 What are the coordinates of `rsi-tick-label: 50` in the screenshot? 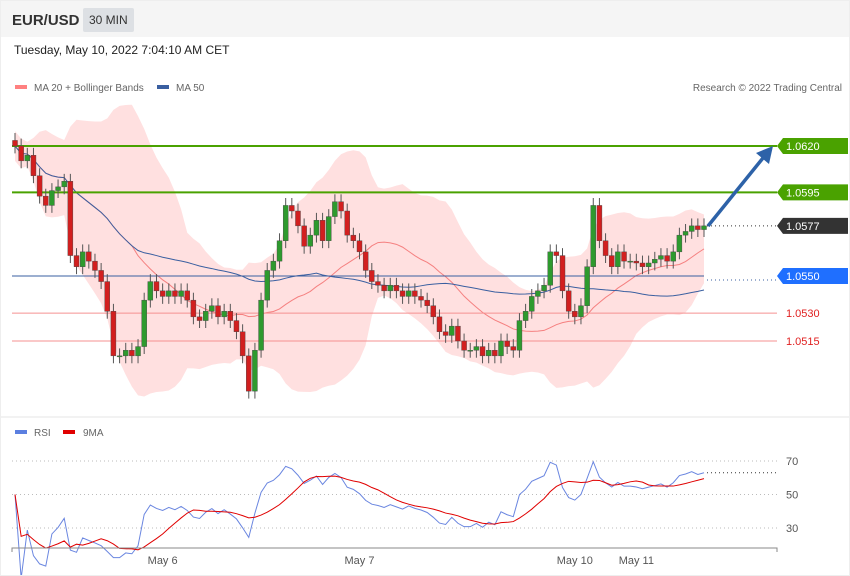 It's located at (792, 496).